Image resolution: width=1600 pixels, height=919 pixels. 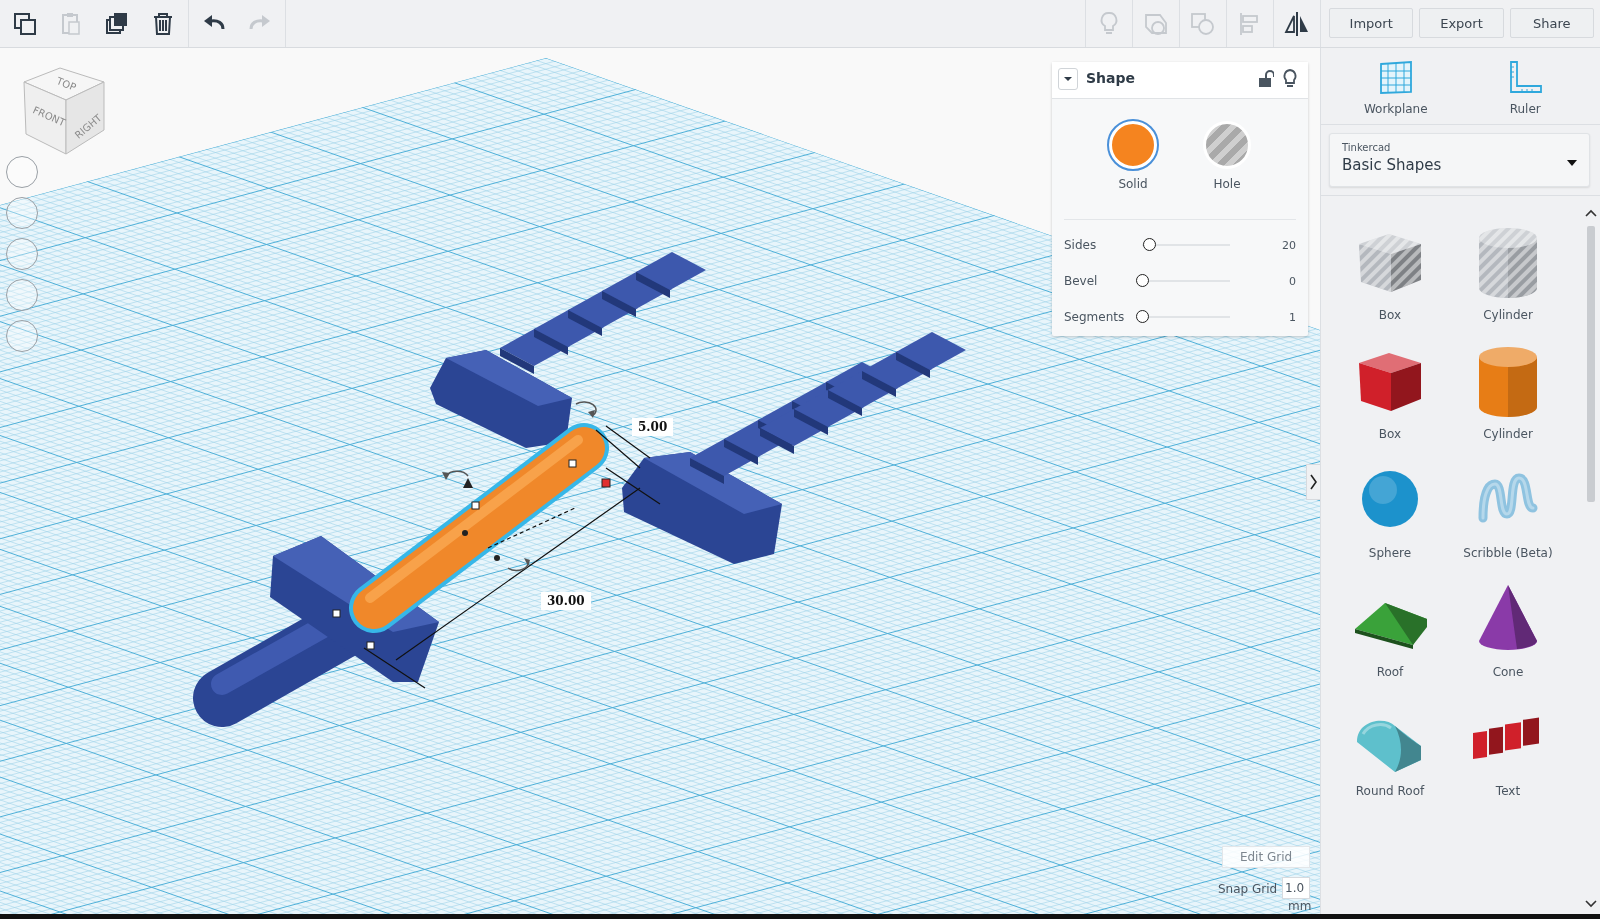 What do you see at coordinates (1081, 245) in the screenshot?
I see `param-label: Sides` at bounding box center [1081, 245].